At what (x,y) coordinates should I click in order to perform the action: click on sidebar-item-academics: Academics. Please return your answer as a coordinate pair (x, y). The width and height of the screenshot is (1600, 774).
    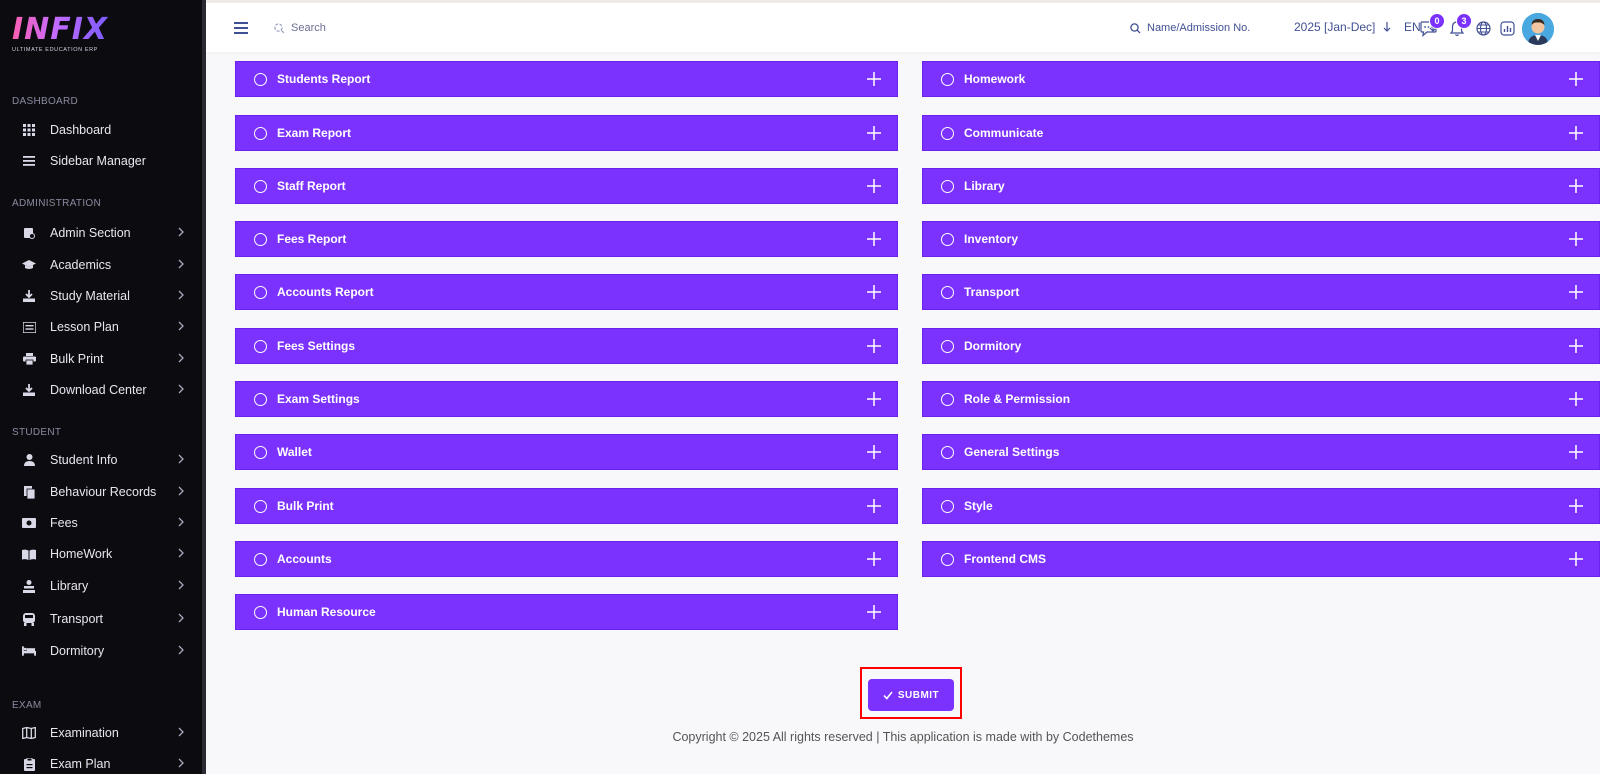
    Looking at the image, I should click on (101, 265).